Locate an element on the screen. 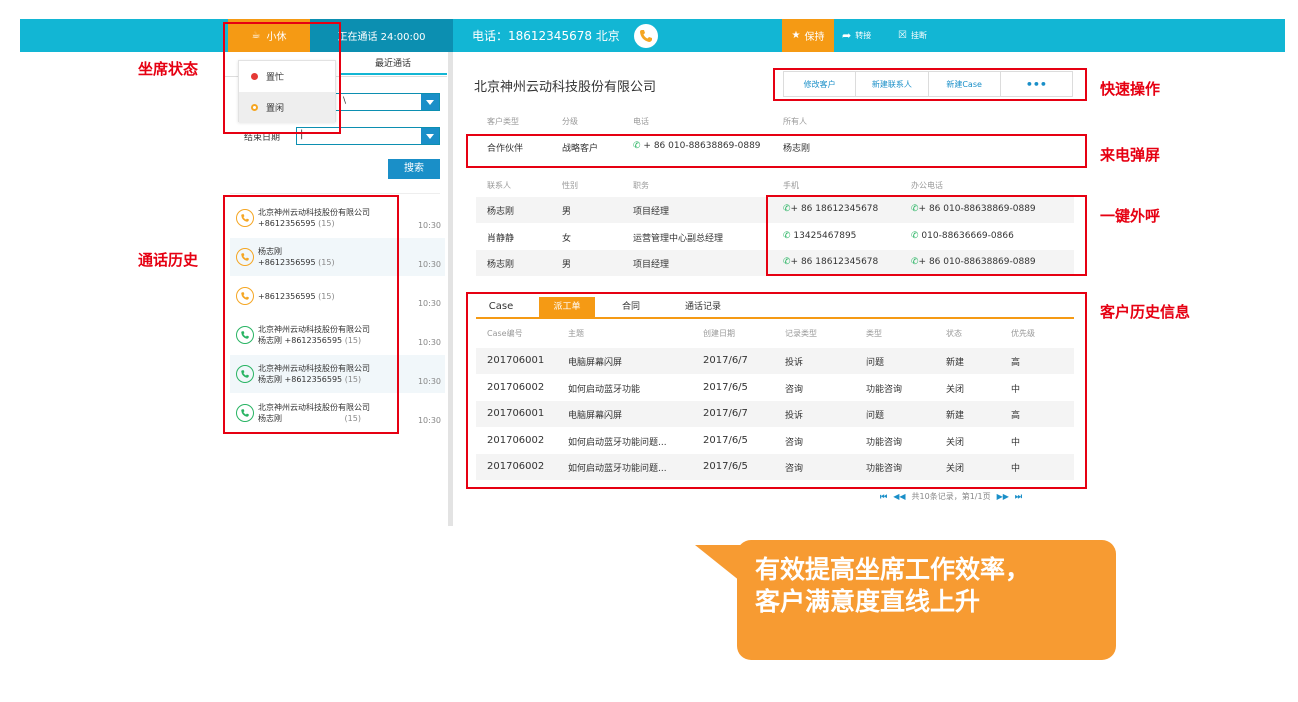  idle-dot-icon is located at coordinates (254, 107).